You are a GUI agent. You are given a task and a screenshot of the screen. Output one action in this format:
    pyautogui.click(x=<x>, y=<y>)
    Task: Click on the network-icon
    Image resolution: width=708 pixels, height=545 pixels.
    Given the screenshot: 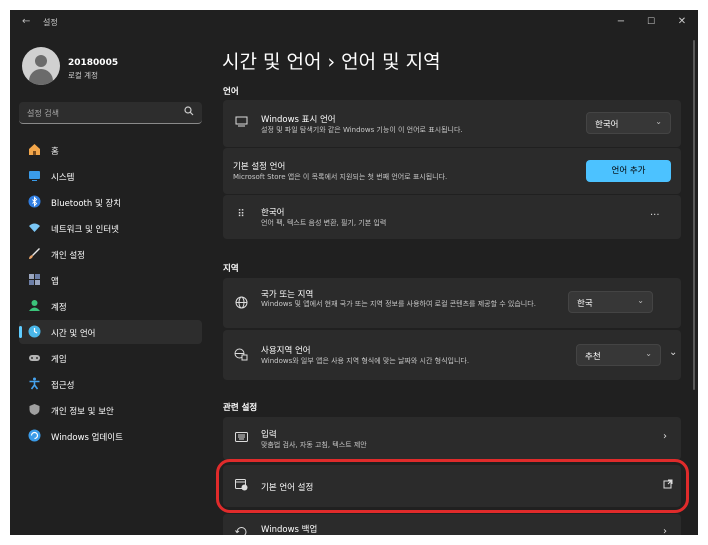 What is the action you would take?
    pyautogui.click(x=34, y=228)
    